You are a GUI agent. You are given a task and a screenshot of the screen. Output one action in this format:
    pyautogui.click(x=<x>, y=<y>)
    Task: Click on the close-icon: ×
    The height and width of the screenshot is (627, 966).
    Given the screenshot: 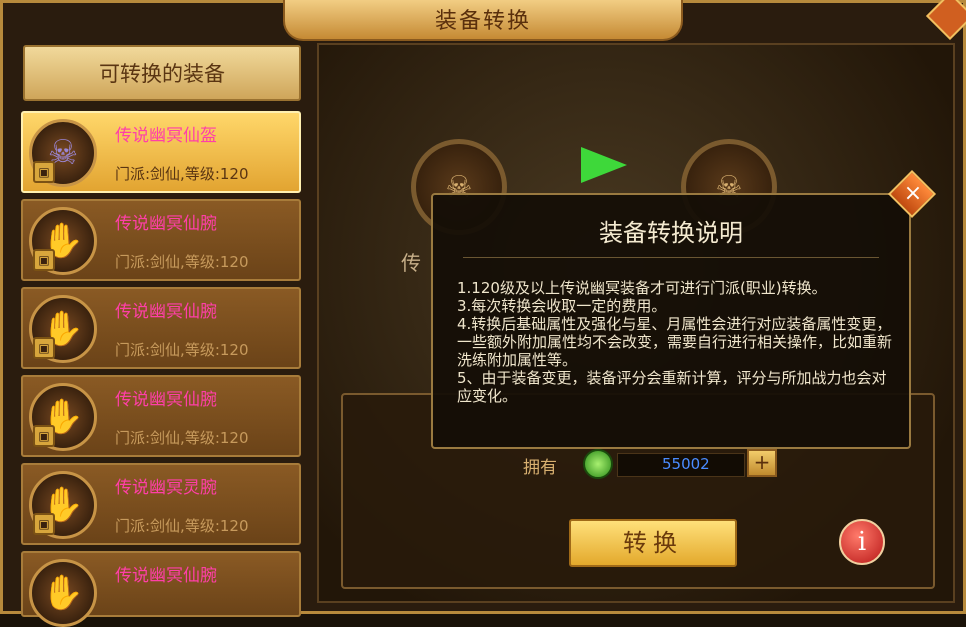 What is the action you would take?
    pyautogui.click(x=913, y=195)
    